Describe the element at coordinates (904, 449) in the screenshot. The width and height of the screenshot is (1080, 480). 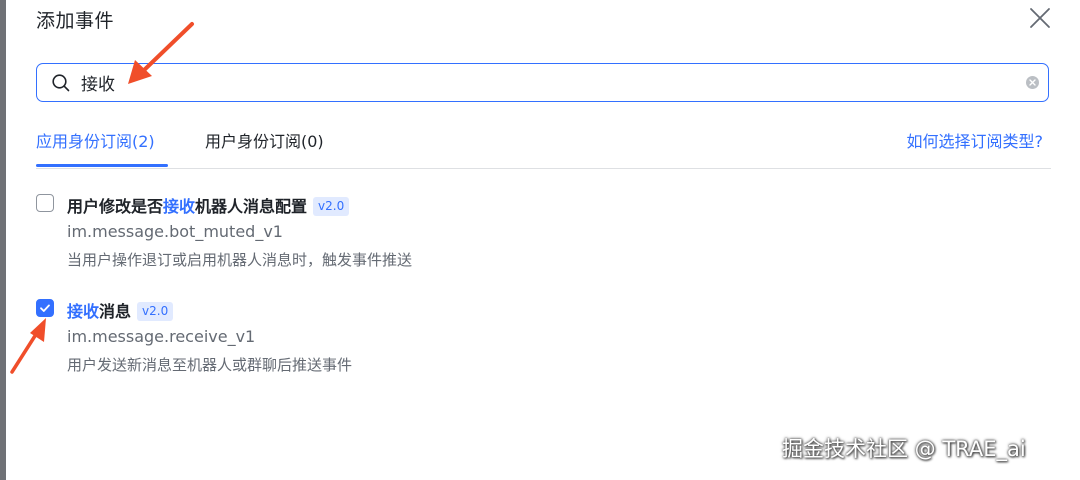
I see `watermark: 掘金技术社区 @ TRAE_ai` at that location.